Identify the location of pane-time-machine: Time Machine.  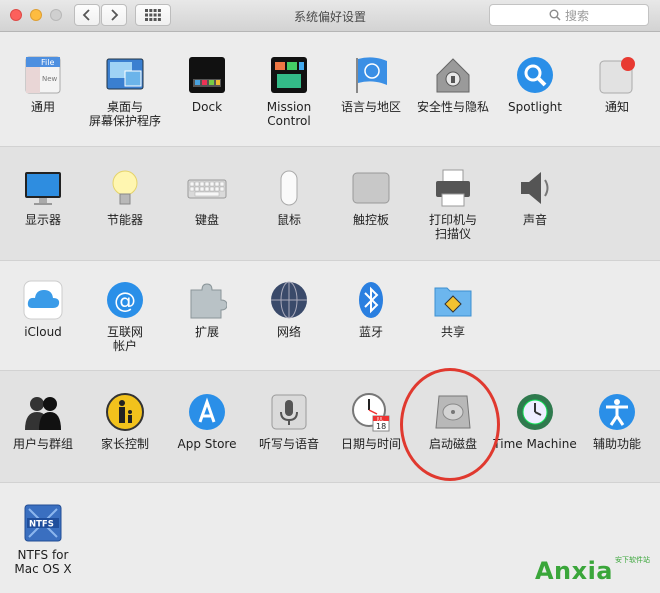
(535, 421).